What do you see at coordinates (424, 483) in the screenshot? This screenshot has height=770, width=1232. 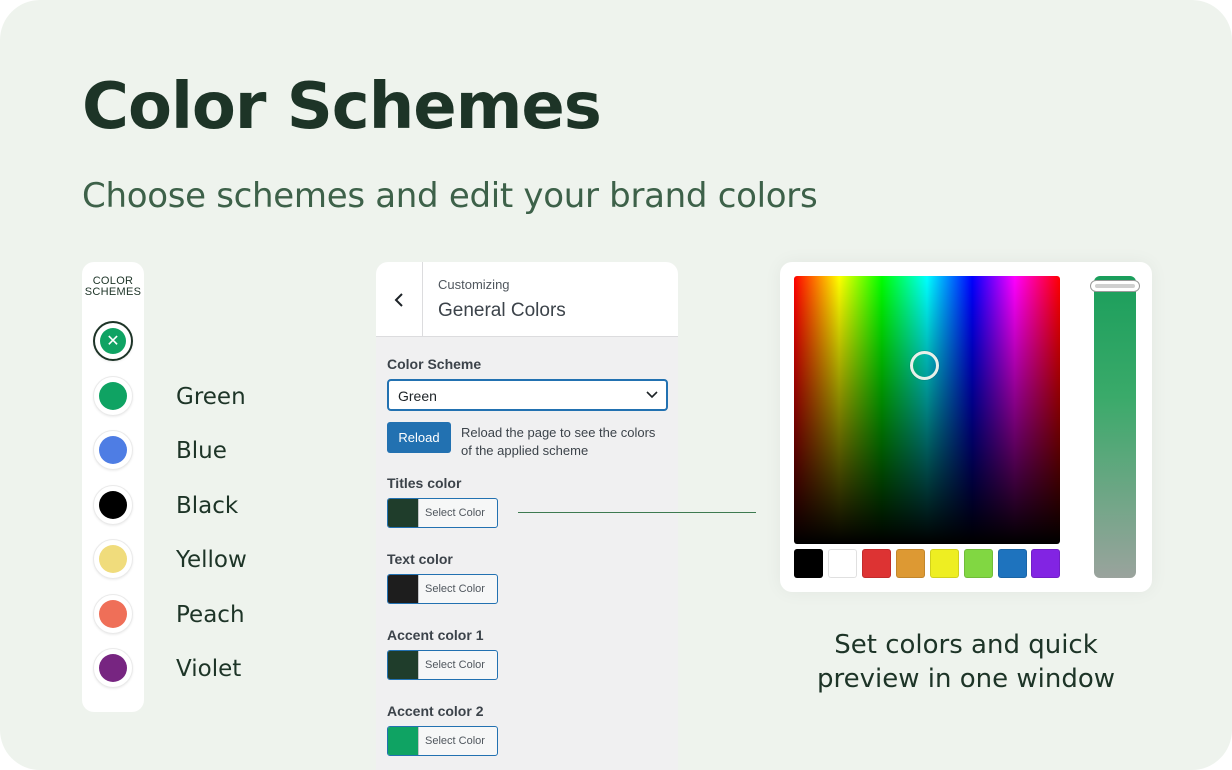 I see `titles-color-label: Titles color` at bounding box center [424, 483].